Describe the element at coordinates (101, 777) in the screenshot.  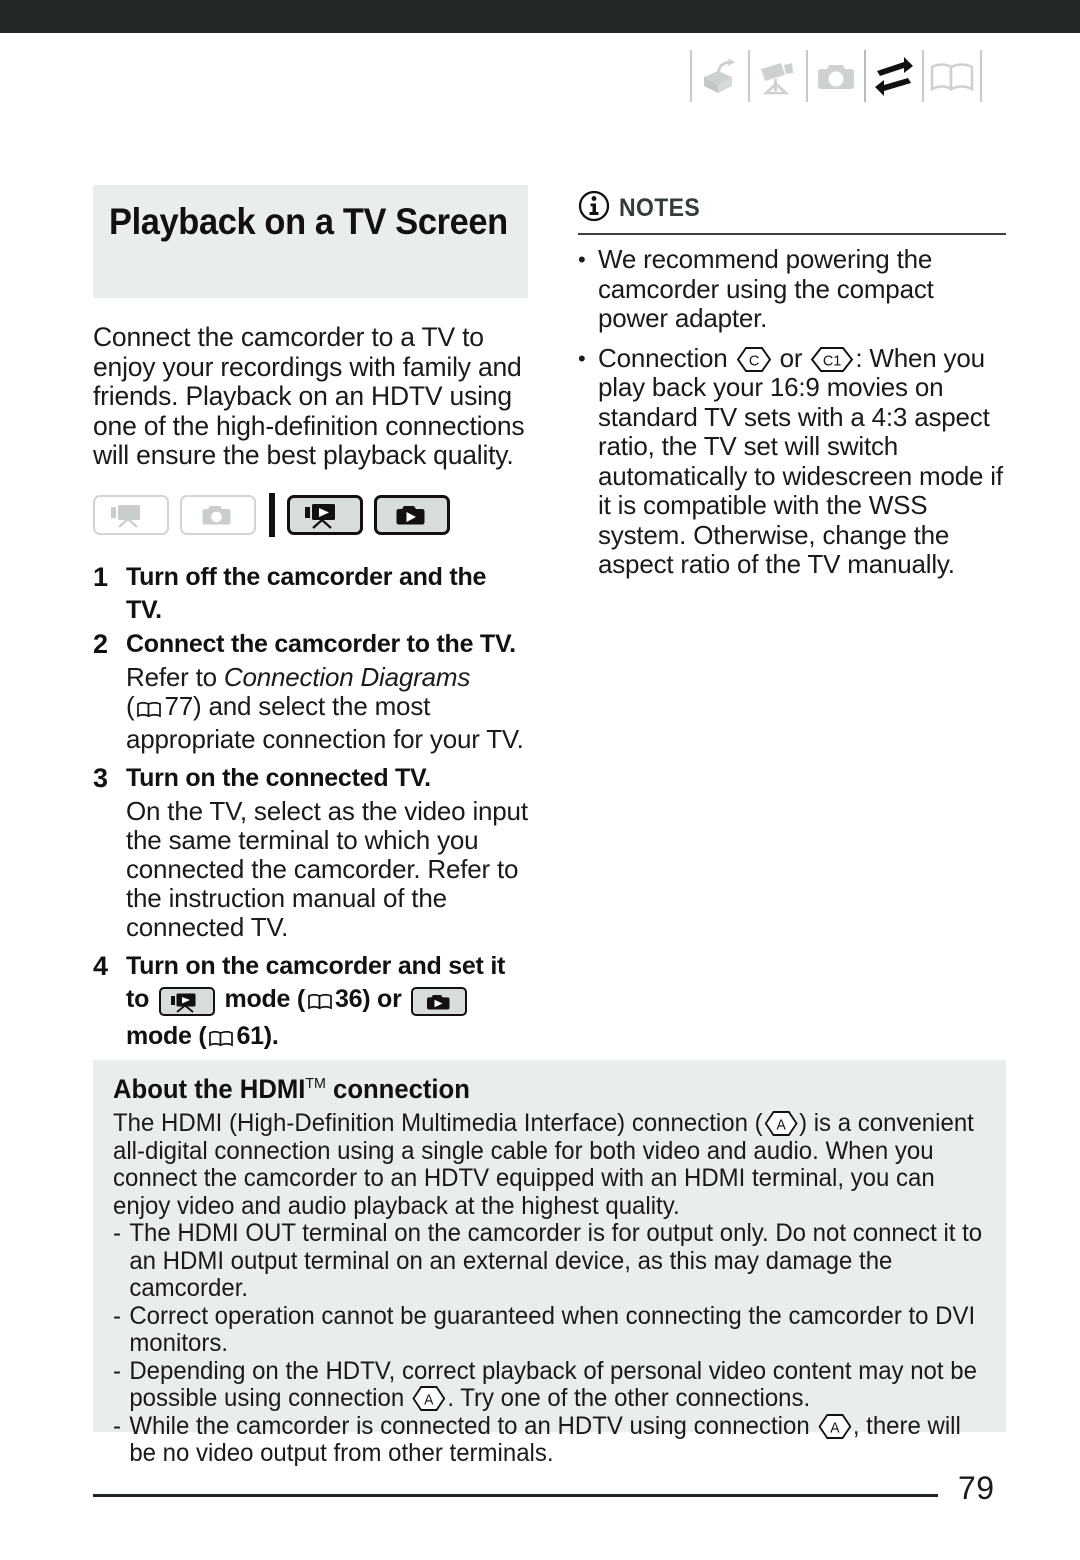
I see `step-number: 3` at that location.